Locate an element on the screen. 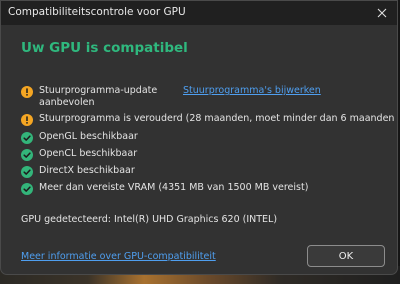 The width and height of the screenshot is (400, 284). check-directx: DirectX beschikbaar is located at coordinates (78, 171).